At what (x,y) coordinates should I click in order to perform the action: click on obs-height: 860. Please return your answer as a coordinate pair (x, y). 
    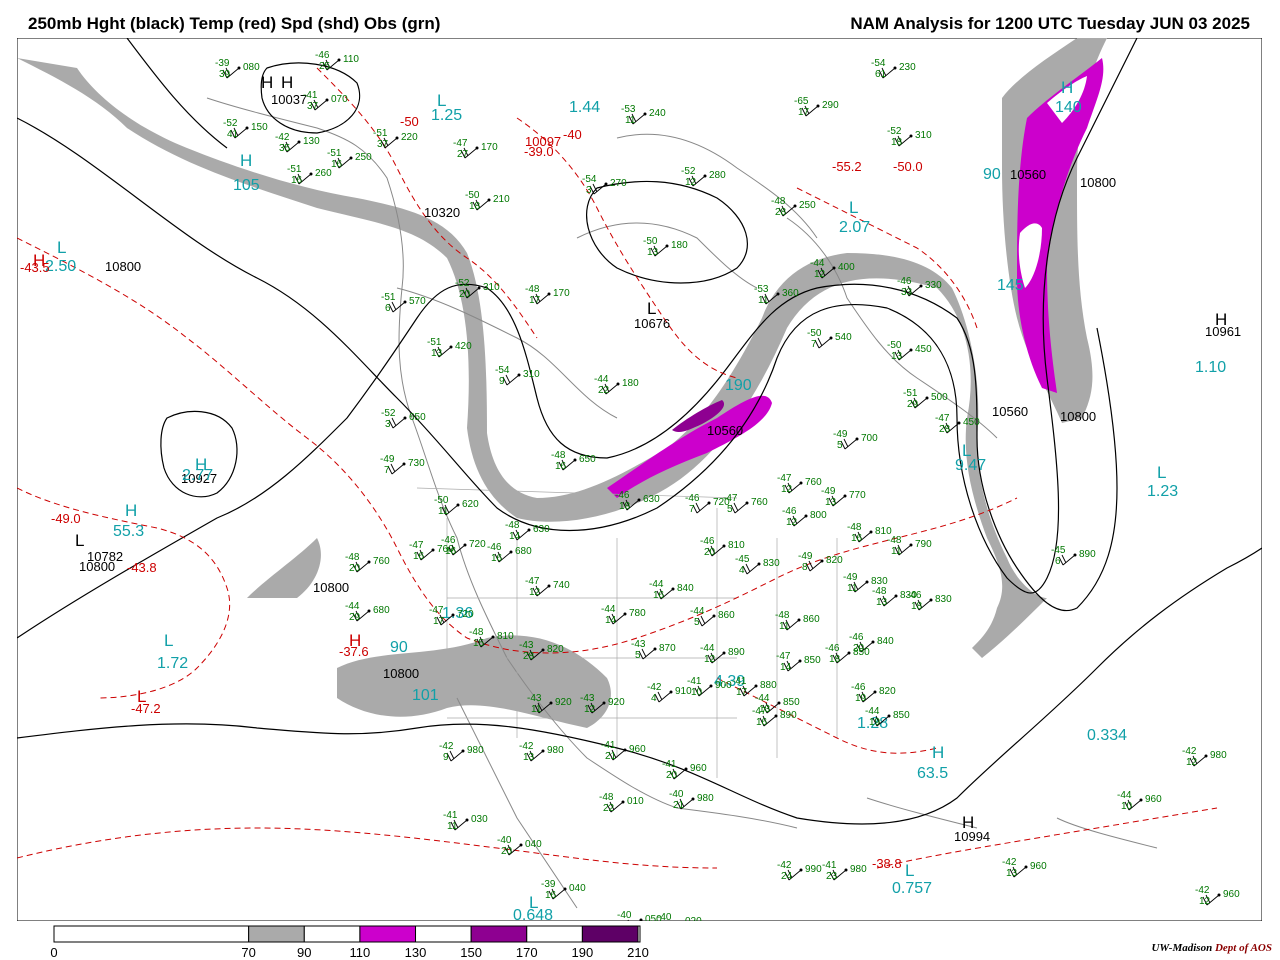
    Looking at the image, I should click on (811, 619).